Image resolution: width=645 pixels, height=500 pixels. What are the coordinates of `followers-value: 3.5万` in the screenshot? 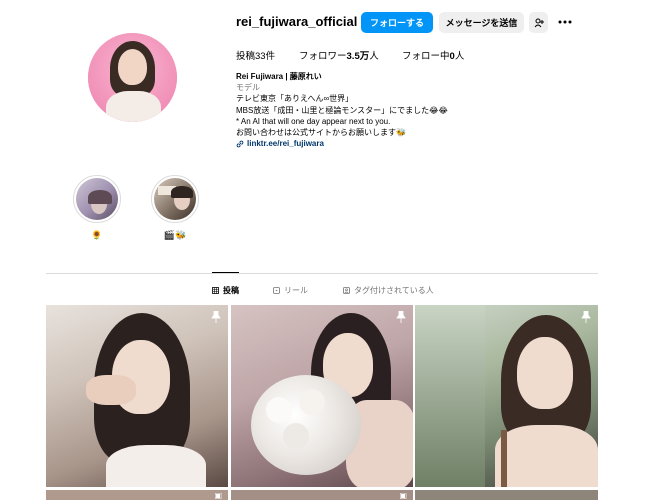 It's located at (358, 56).